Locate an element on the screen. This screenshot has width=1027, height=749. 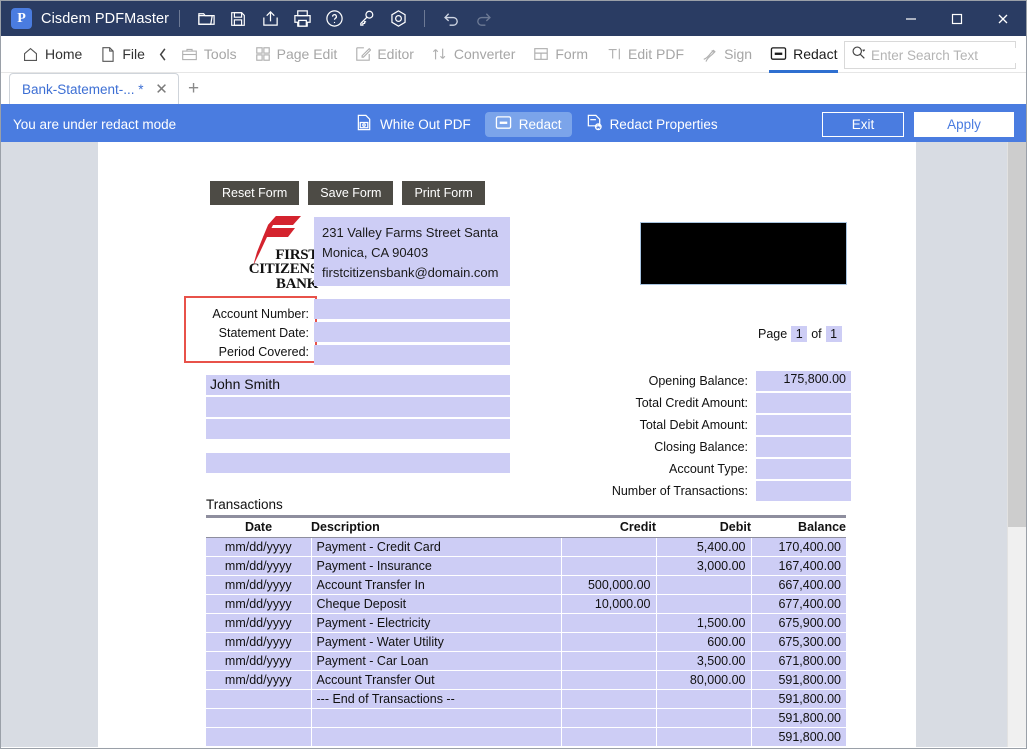
cell-balance: 671,800.00 is located at coordinates (798, 661).